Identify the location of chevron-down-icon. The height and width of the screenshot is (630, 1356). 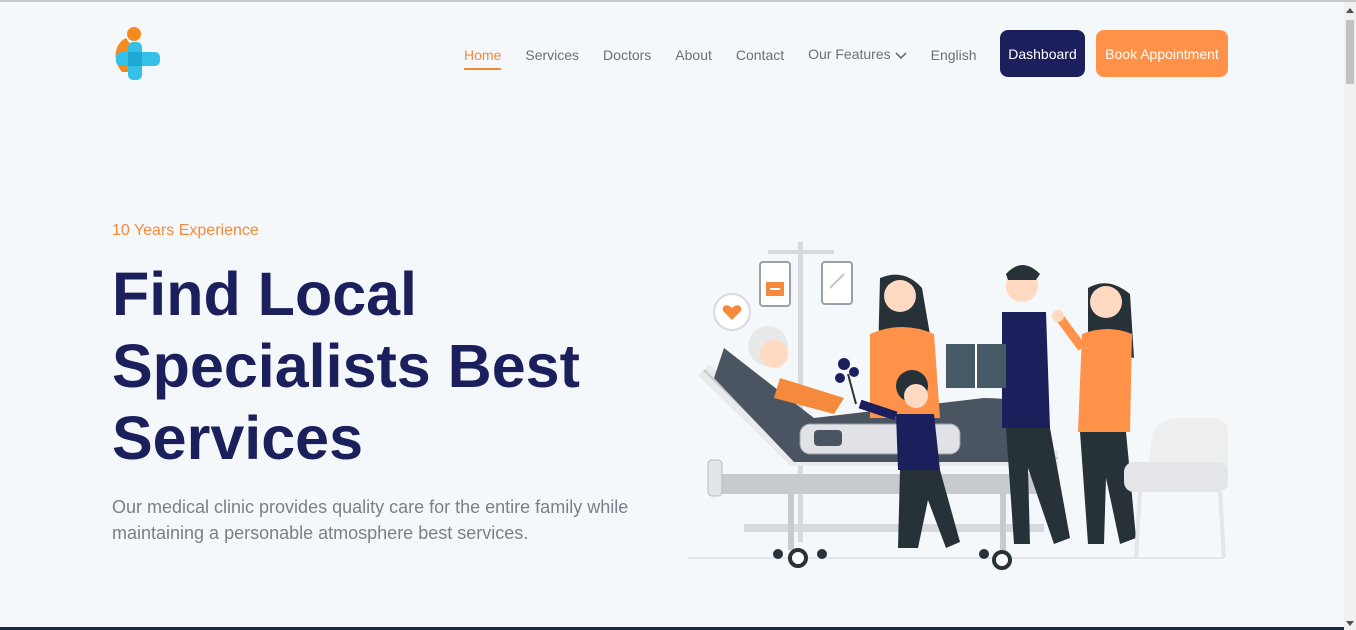
(901, 55).